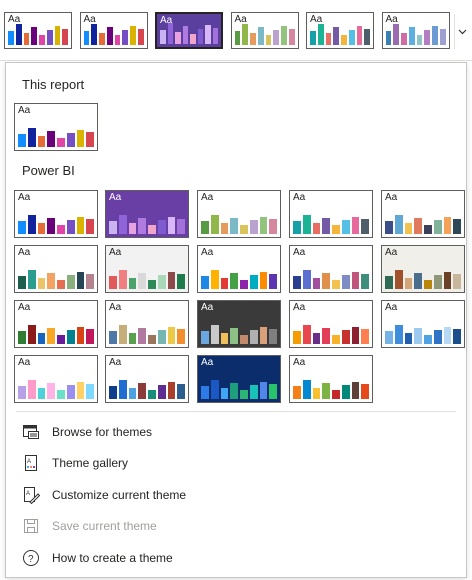  What do you see at coordinates (461, 31) in the screenshot?
I see `gallery-expand-button` at bounding box center [461, 31].